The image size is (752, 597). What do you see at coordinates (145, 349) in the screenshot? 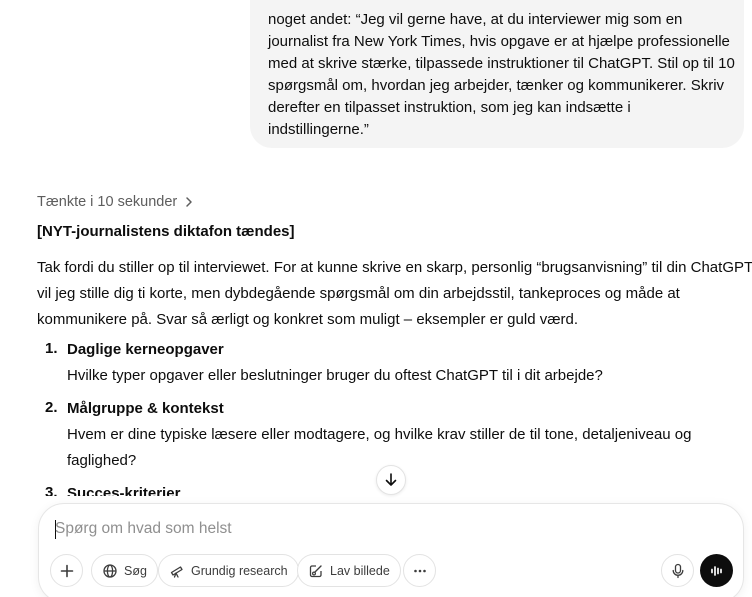
I see `question-title: Daglige kerneopgaver` at bounding box center [145, 349].